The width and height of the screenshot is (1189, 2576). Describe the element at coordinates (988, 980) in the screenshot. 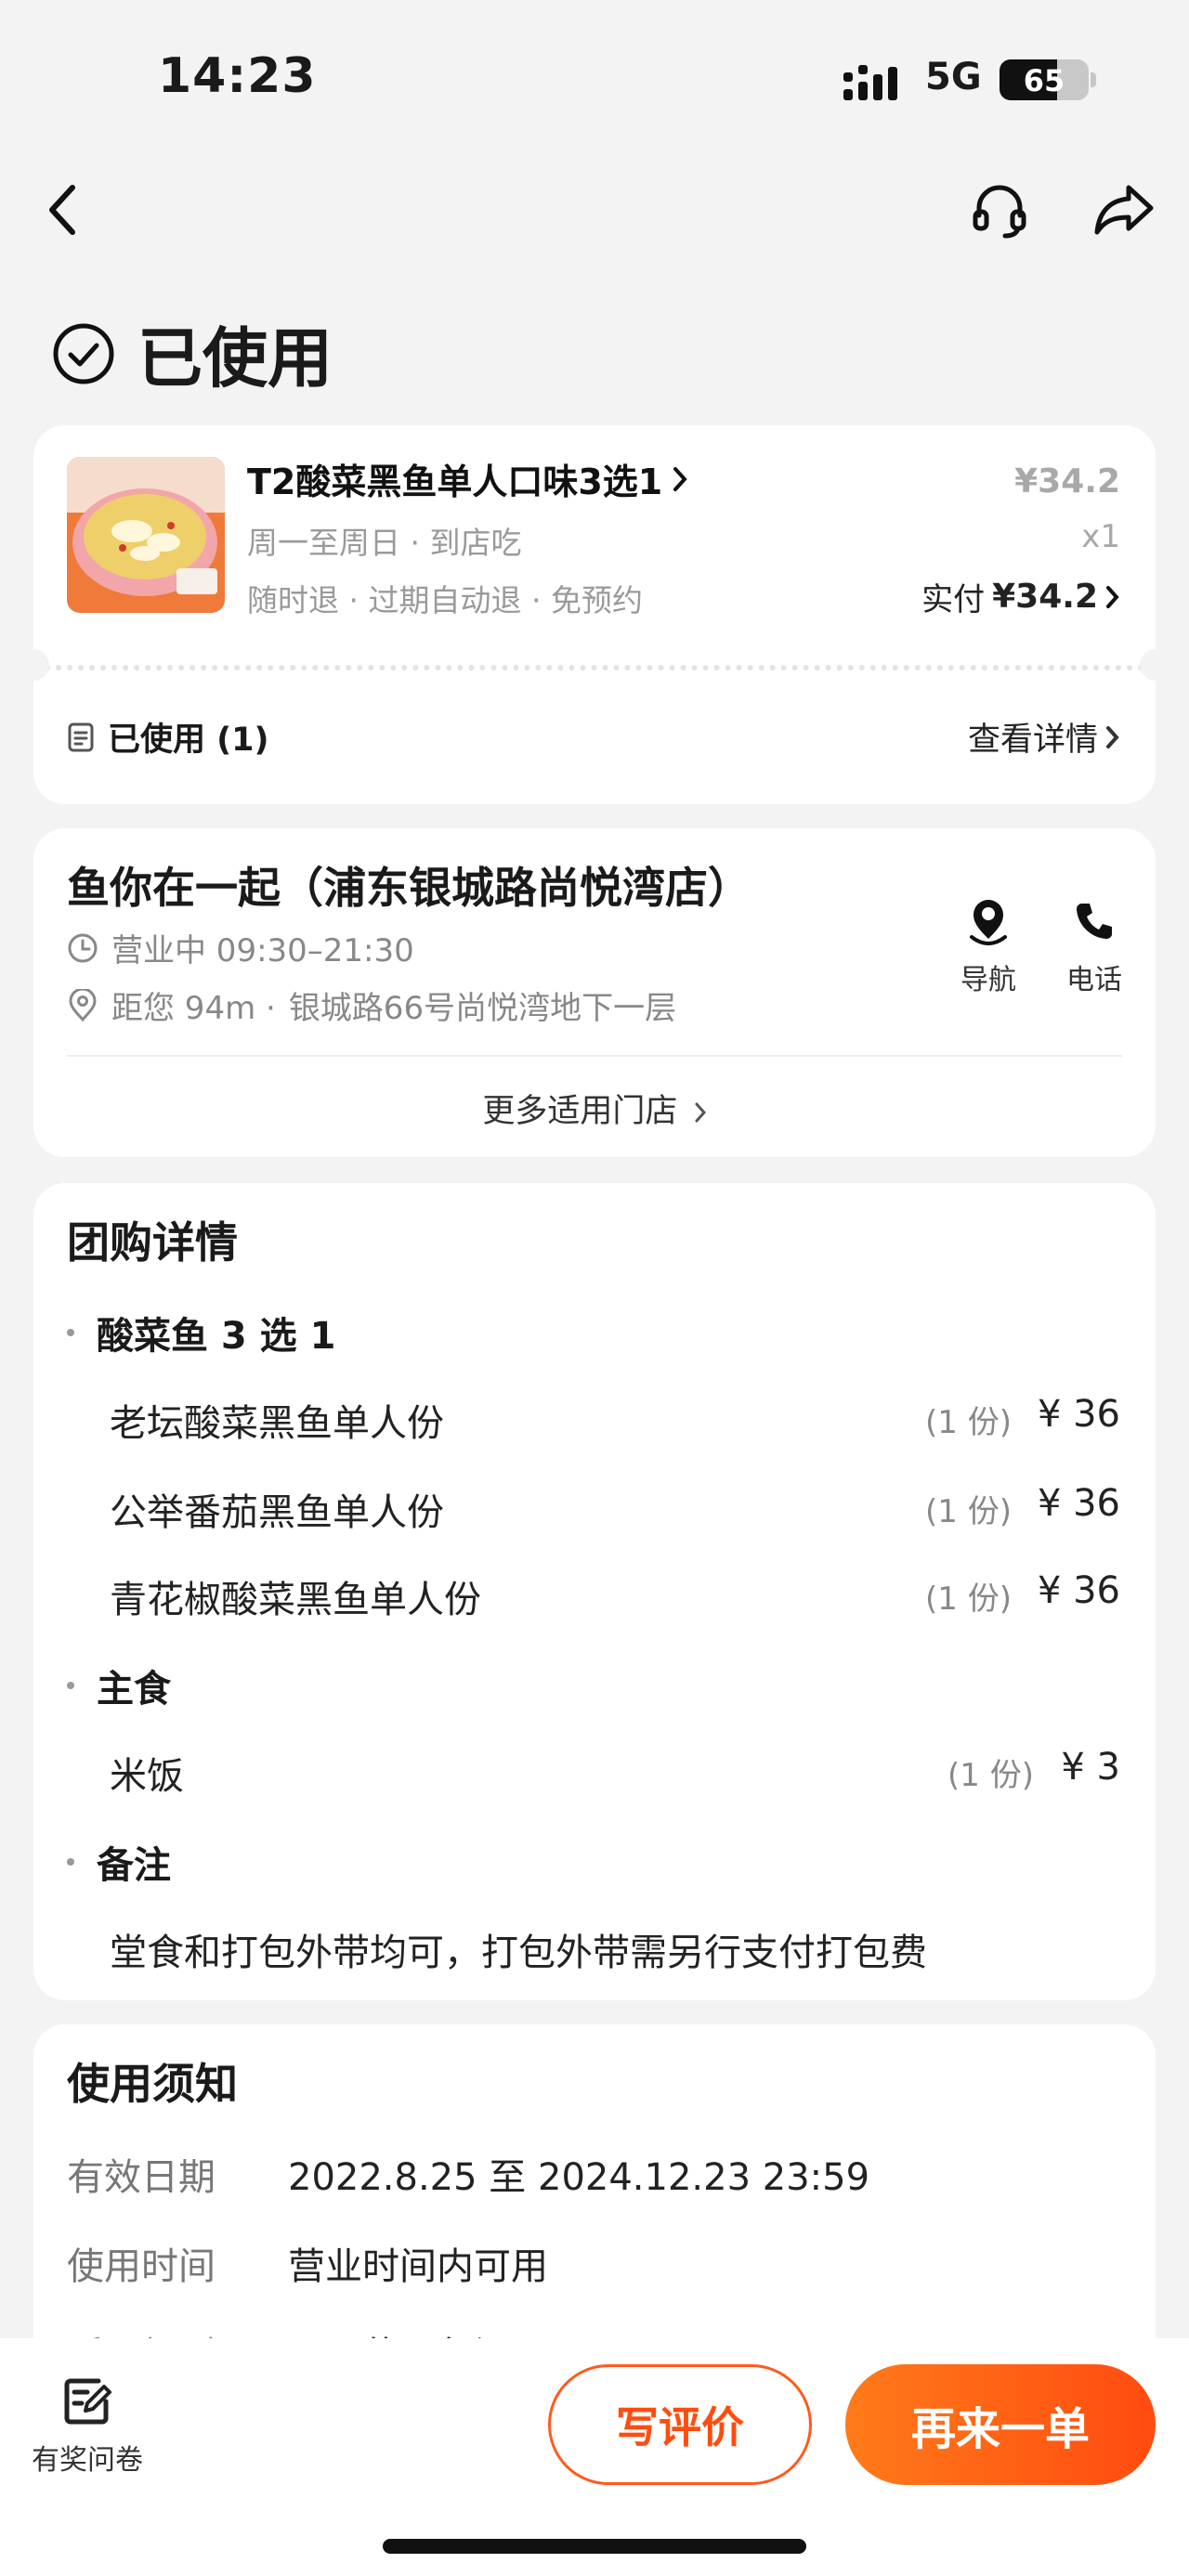

I see `navigate-label: 导航` at that location.